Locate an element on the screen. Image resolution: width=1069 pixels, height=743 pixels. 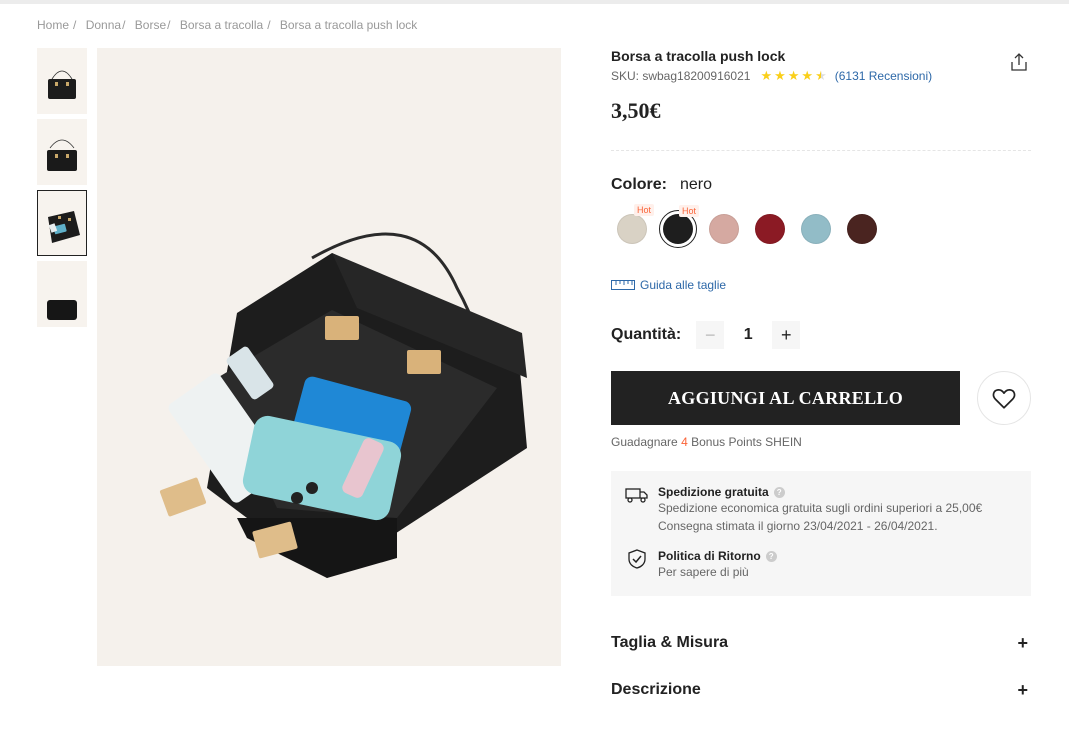
return-title: Politica di Ritorno ? is located at coordinates (717, 556).